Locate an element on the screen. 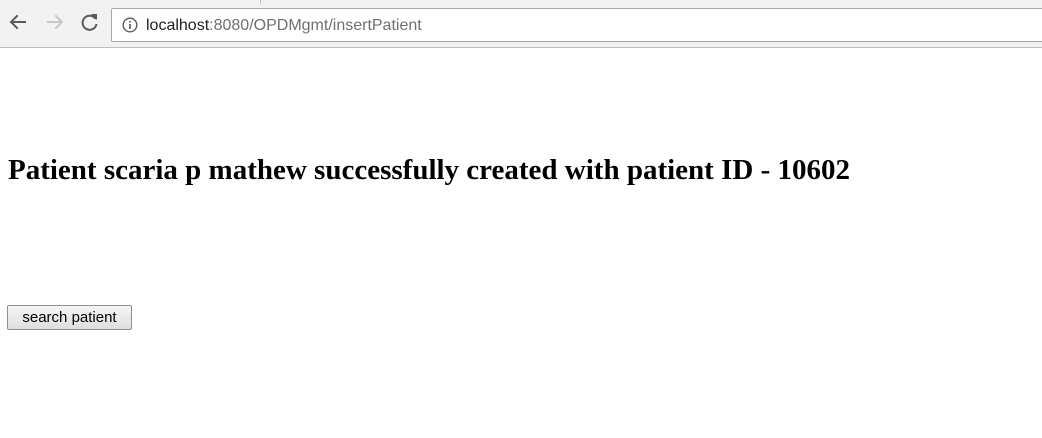  search-patient-button: search patient is located at coordinates (69, 317).